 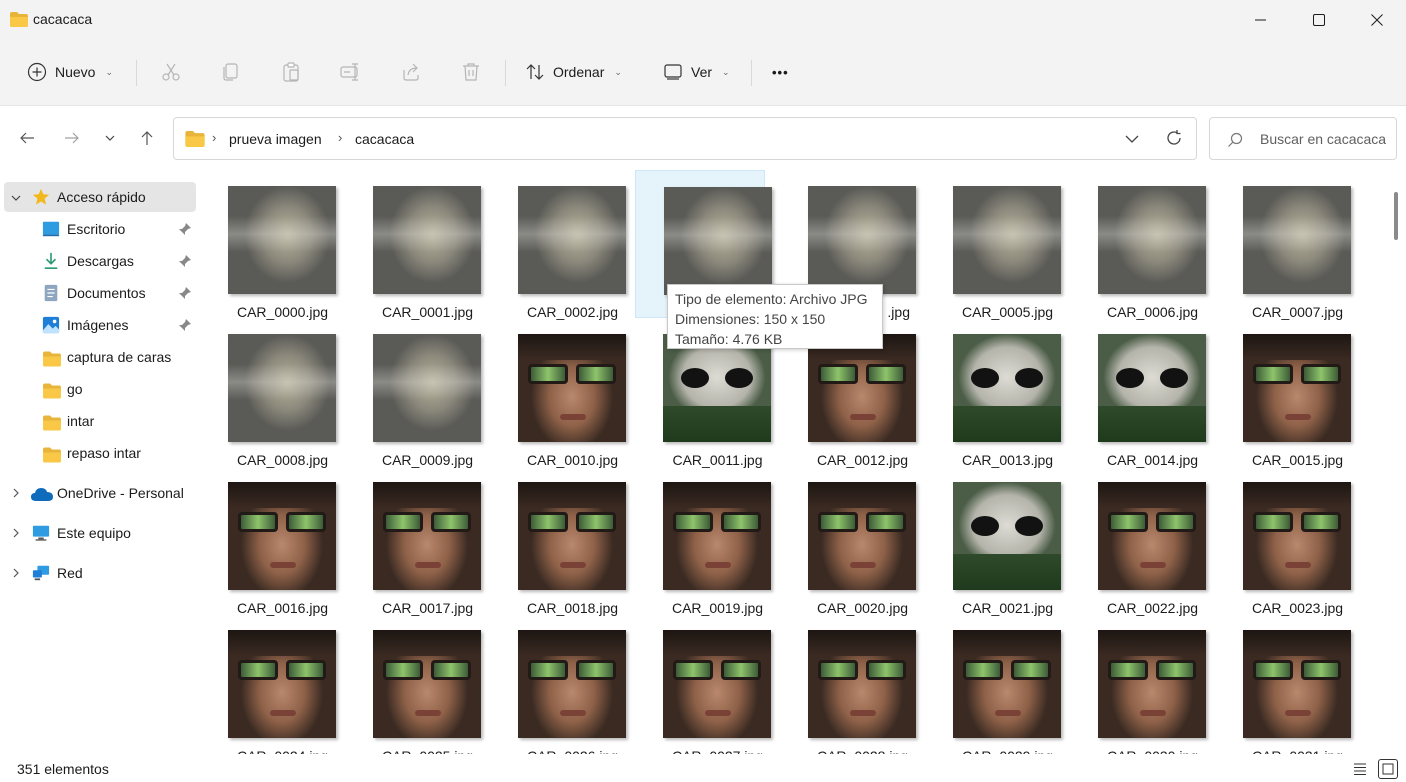 What do you see at coordinates (1396, 462) in the screenshot?
I see `vertical-scrollbar` at bounding box center [1396, 462].